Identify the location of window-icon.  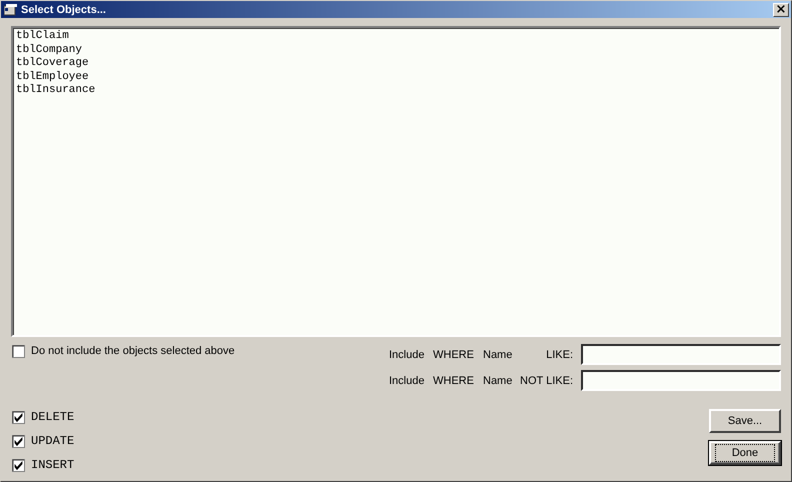
(10, 10).